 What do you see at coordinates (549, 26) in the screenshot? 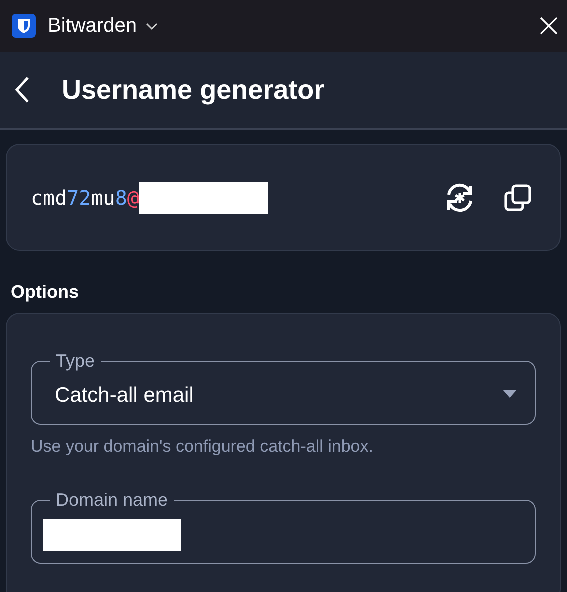
I see `close-icon` at bounding box center [549, 26].